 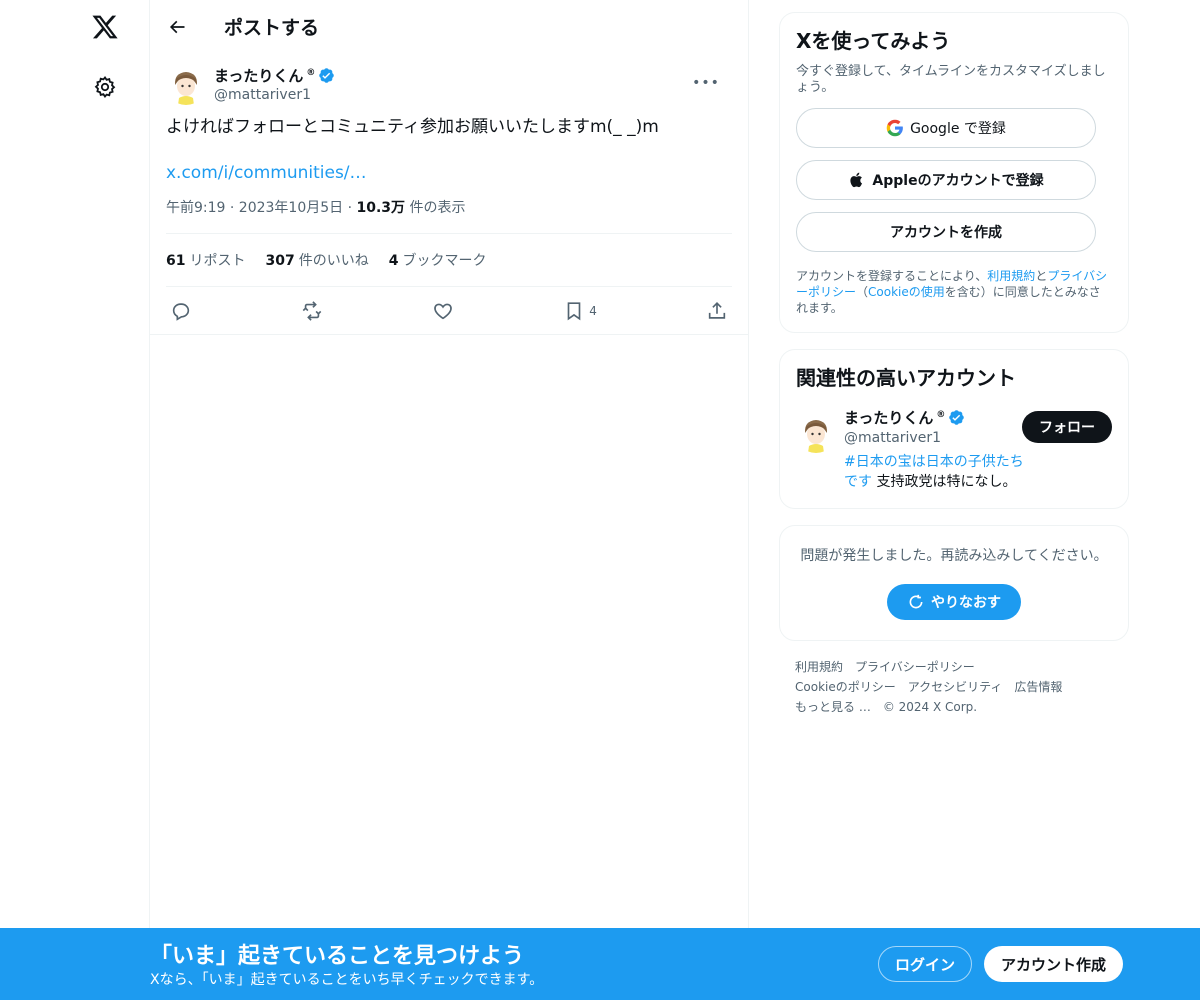 What do you see at coordinates (862, 292) in the screenshot?
I see `legal-paren: （` at bounding box center [862, 292].